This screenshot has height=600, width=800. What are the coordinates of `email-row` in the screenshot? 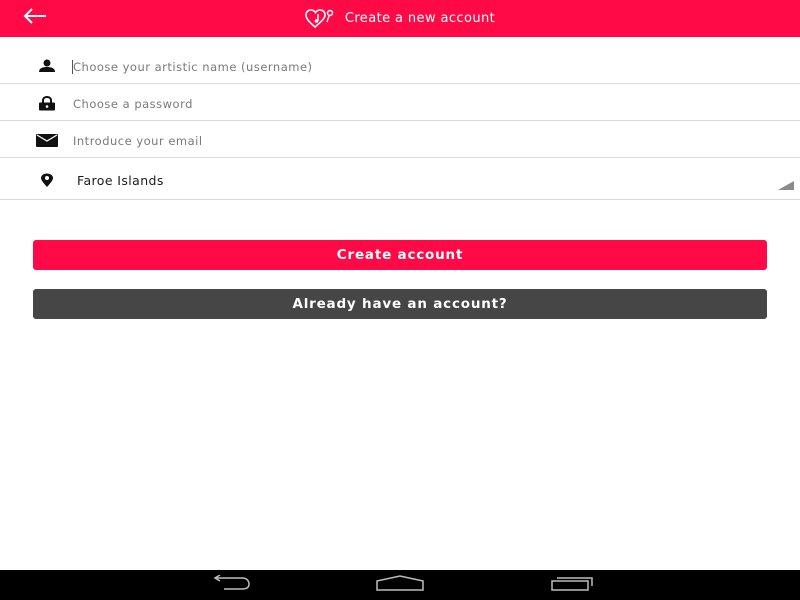 It's located at (400, 139).